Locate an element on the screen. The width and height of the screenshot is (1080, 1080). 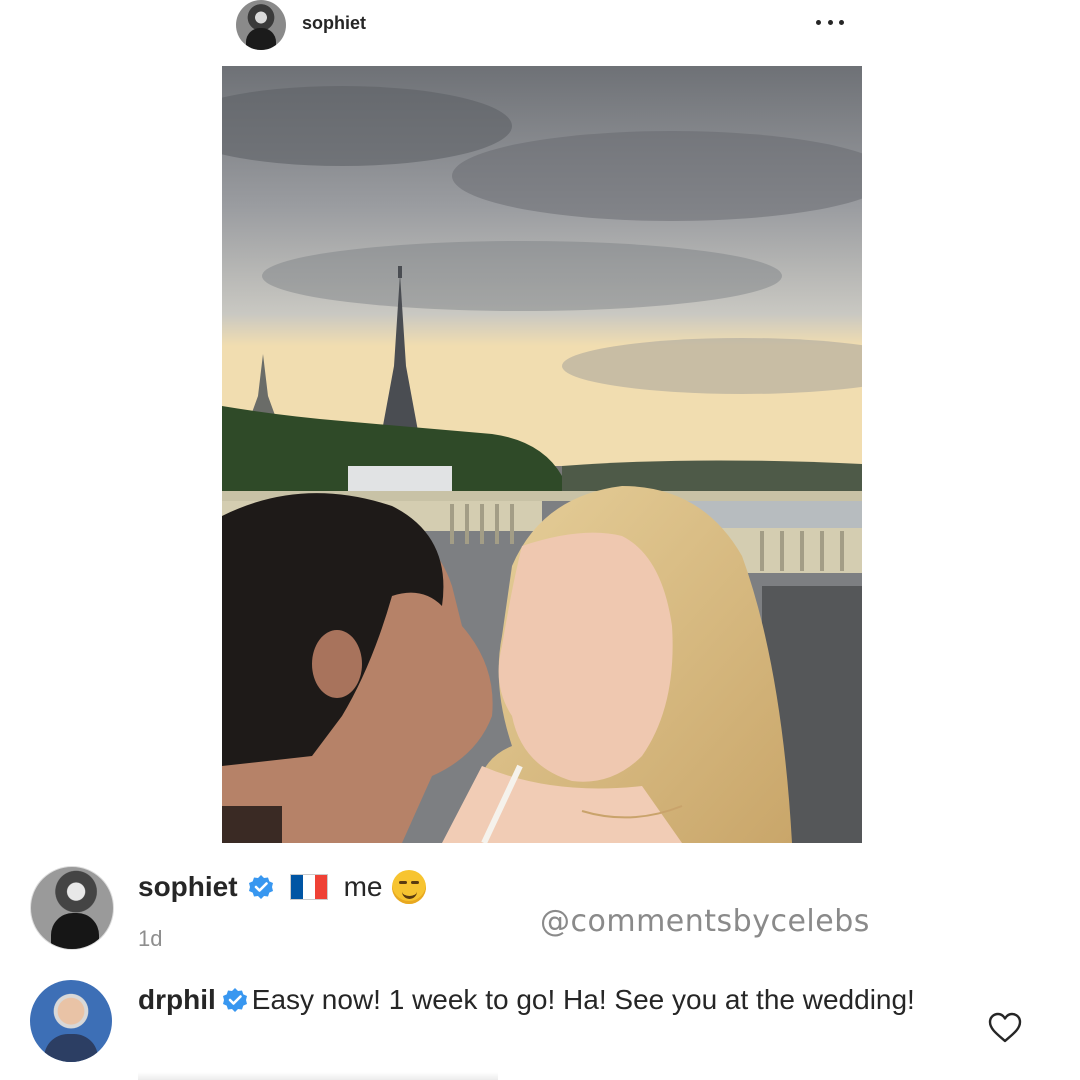
caption-row: sophiet me 1d @commentsbycelebs is located at coordinates (540, 911).